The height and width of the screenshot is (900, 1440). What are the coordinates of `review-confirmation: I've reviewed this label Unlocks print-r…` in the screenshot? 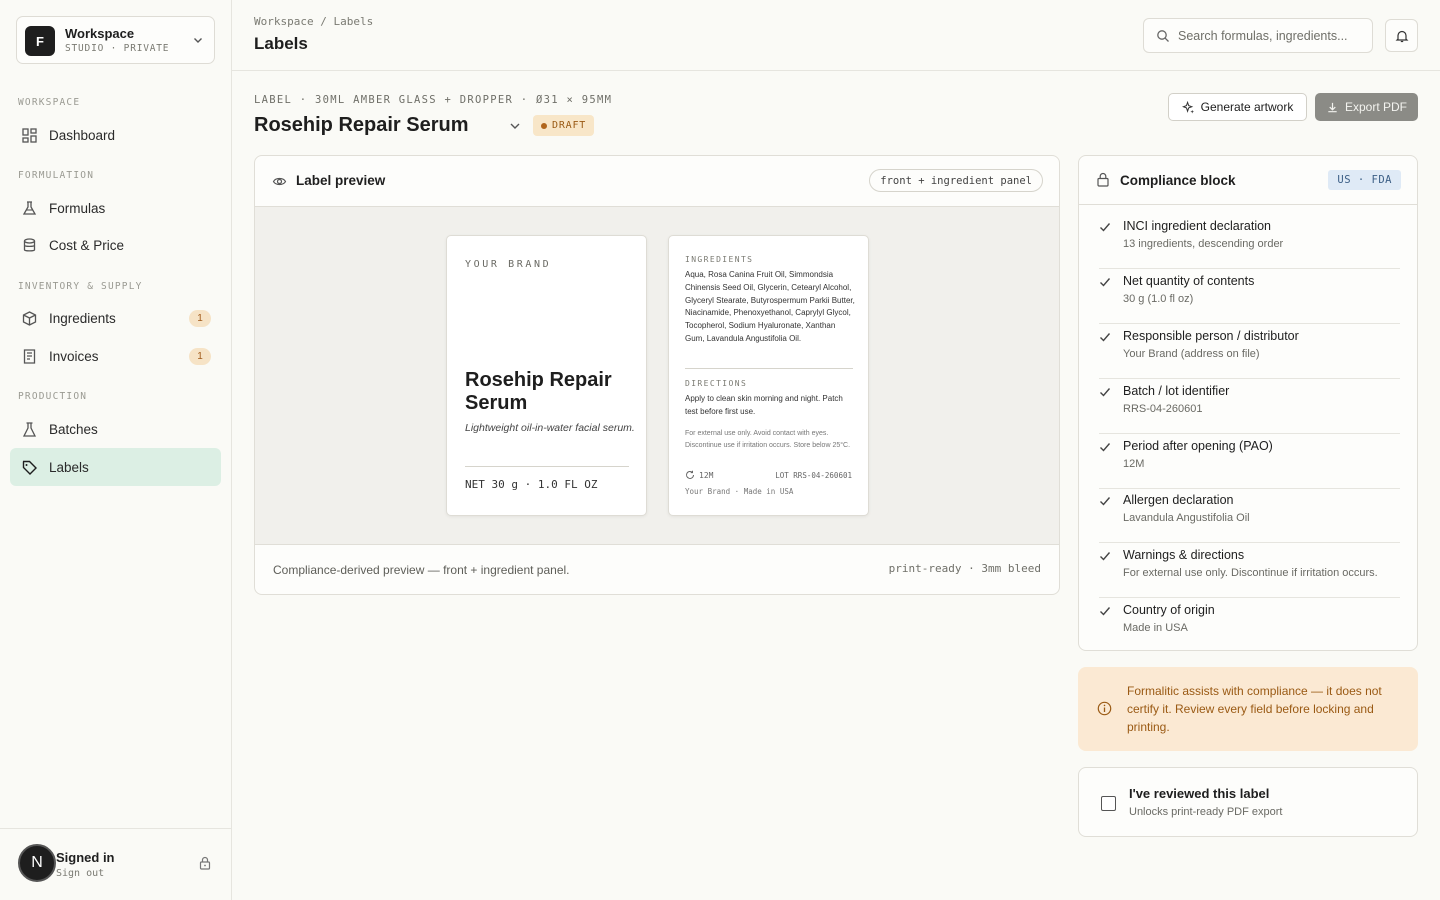 It's located at (1248, 802).